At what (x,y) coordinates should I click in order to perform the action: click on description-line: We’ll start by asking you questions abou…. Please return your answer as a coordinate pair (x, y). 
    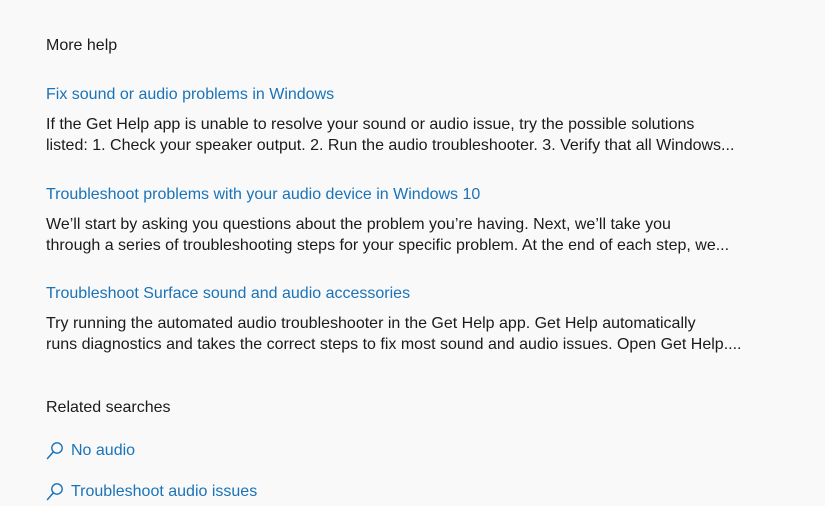
    Looking at the image, I should click on (358, 224).